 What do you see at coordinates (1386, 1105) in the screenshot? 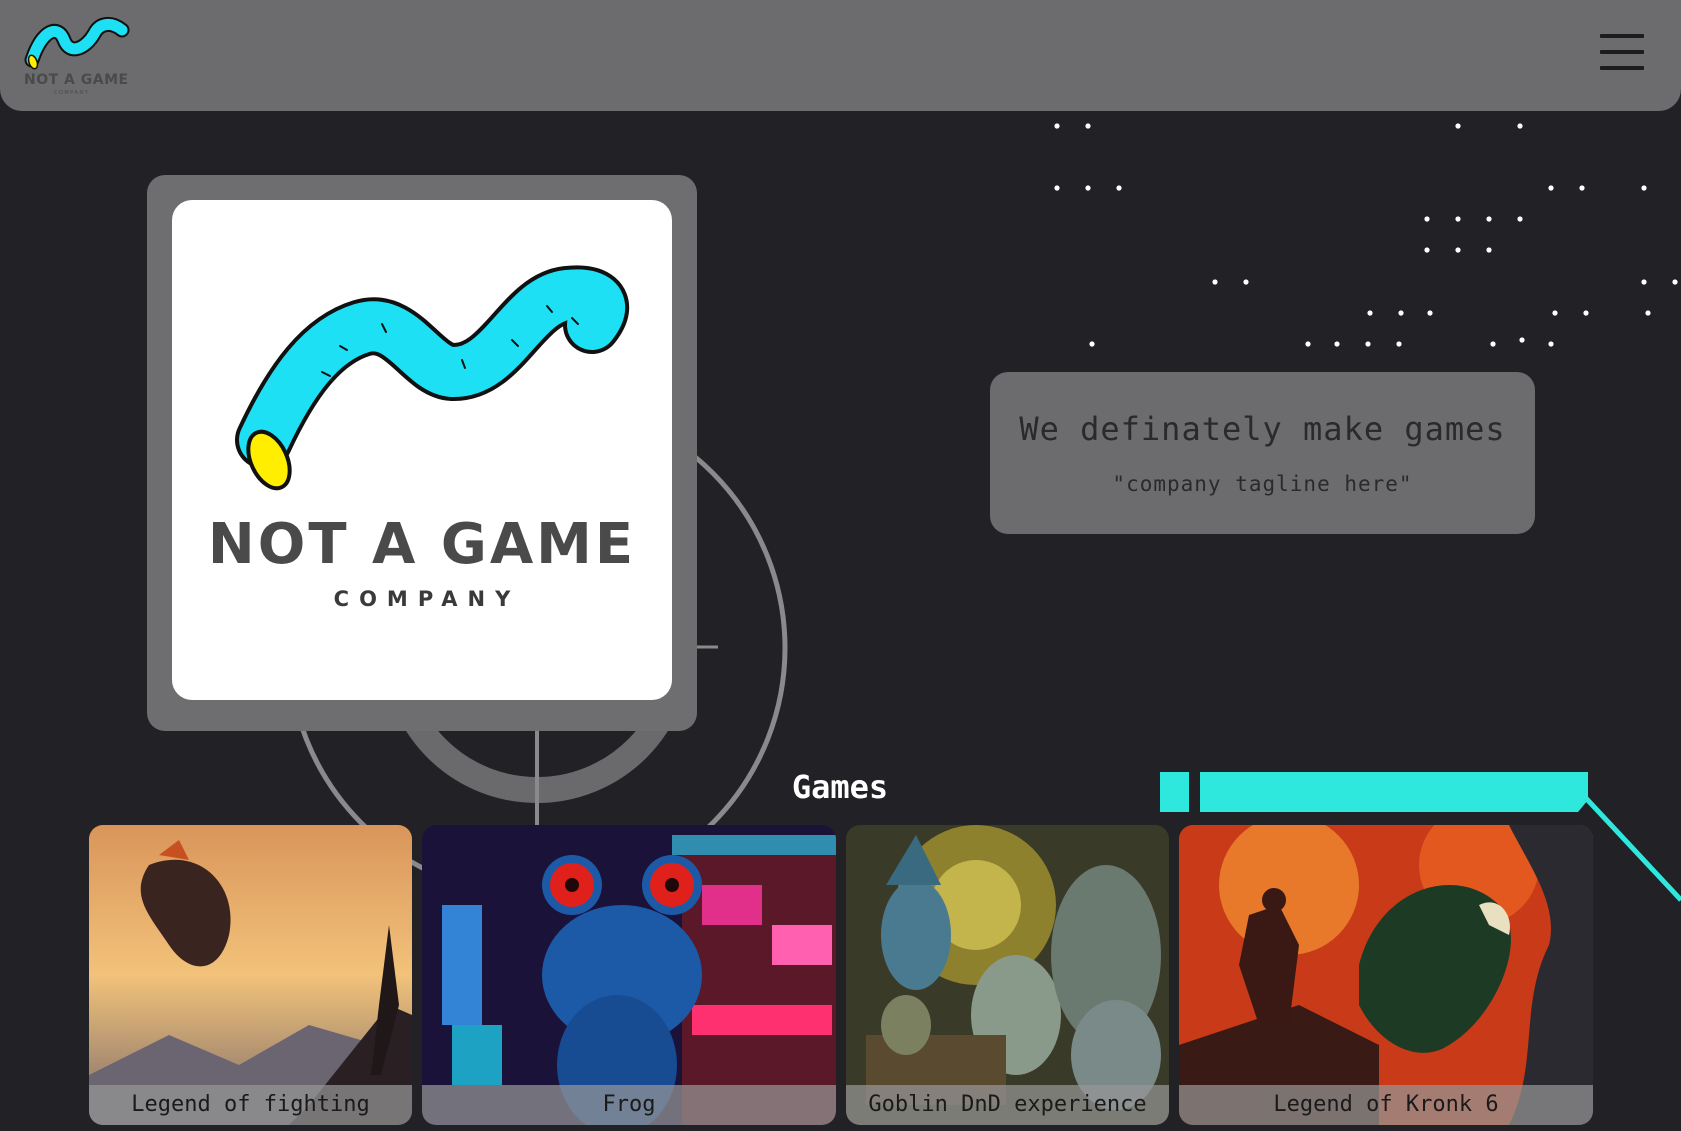
I see `game-title: Legend of Kronk 6` at bounding box center [1386, 1105].